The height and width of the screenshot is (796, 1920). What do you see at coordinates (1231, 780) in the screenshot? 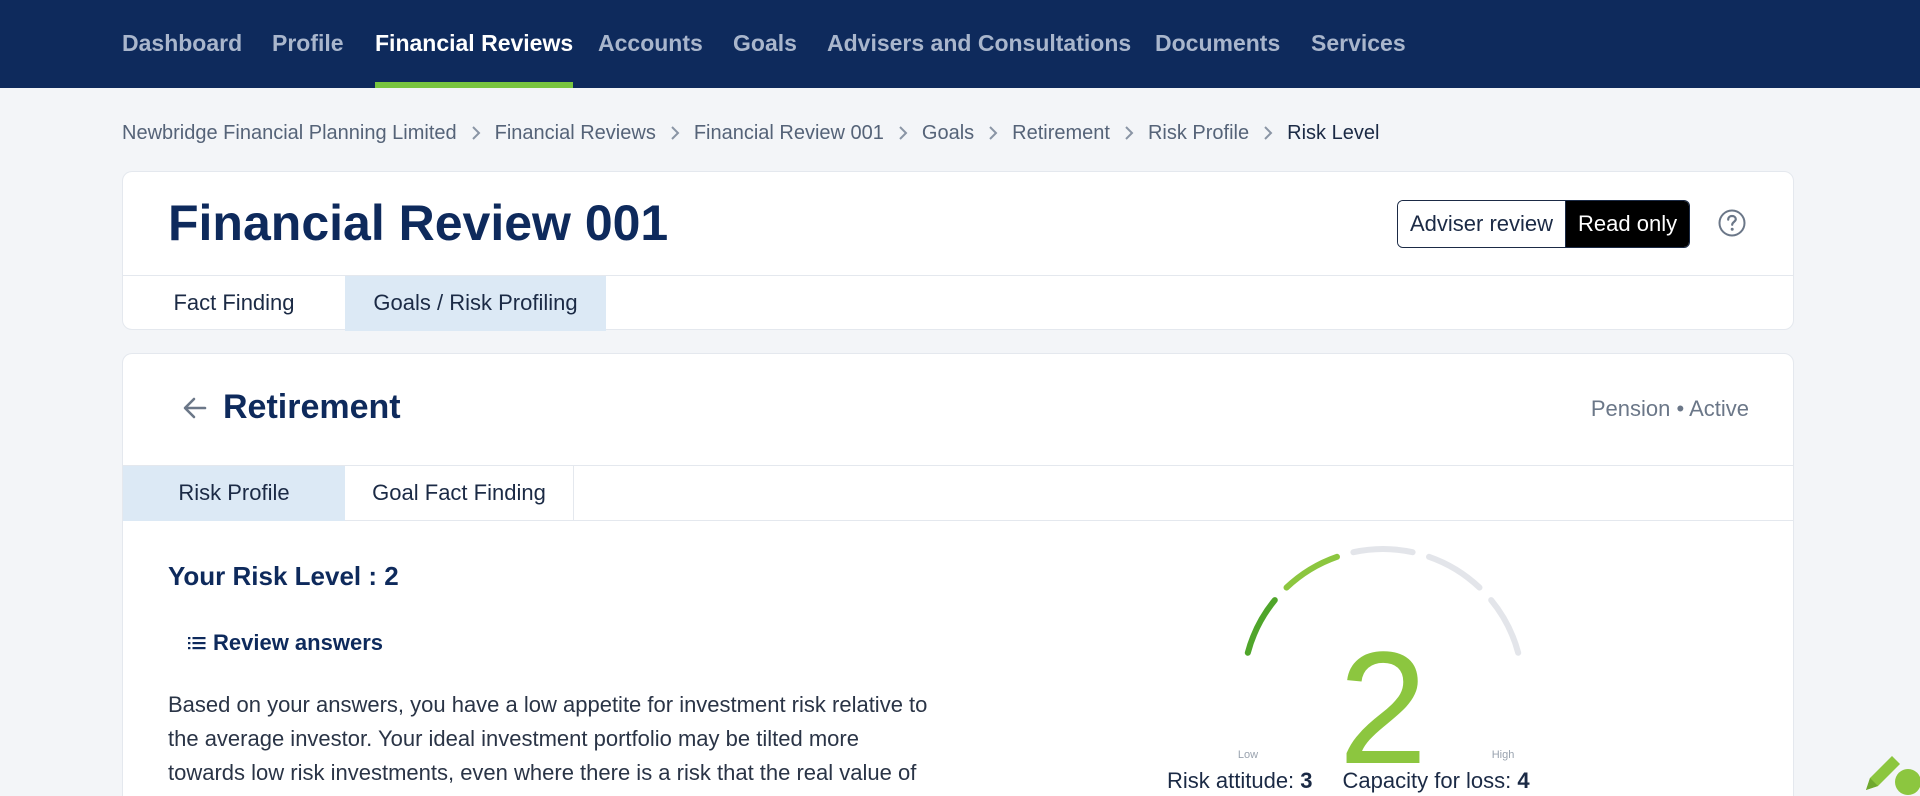
I see `risk-attitude-label: Risk attitude:` at bounding box center [1231, 780].